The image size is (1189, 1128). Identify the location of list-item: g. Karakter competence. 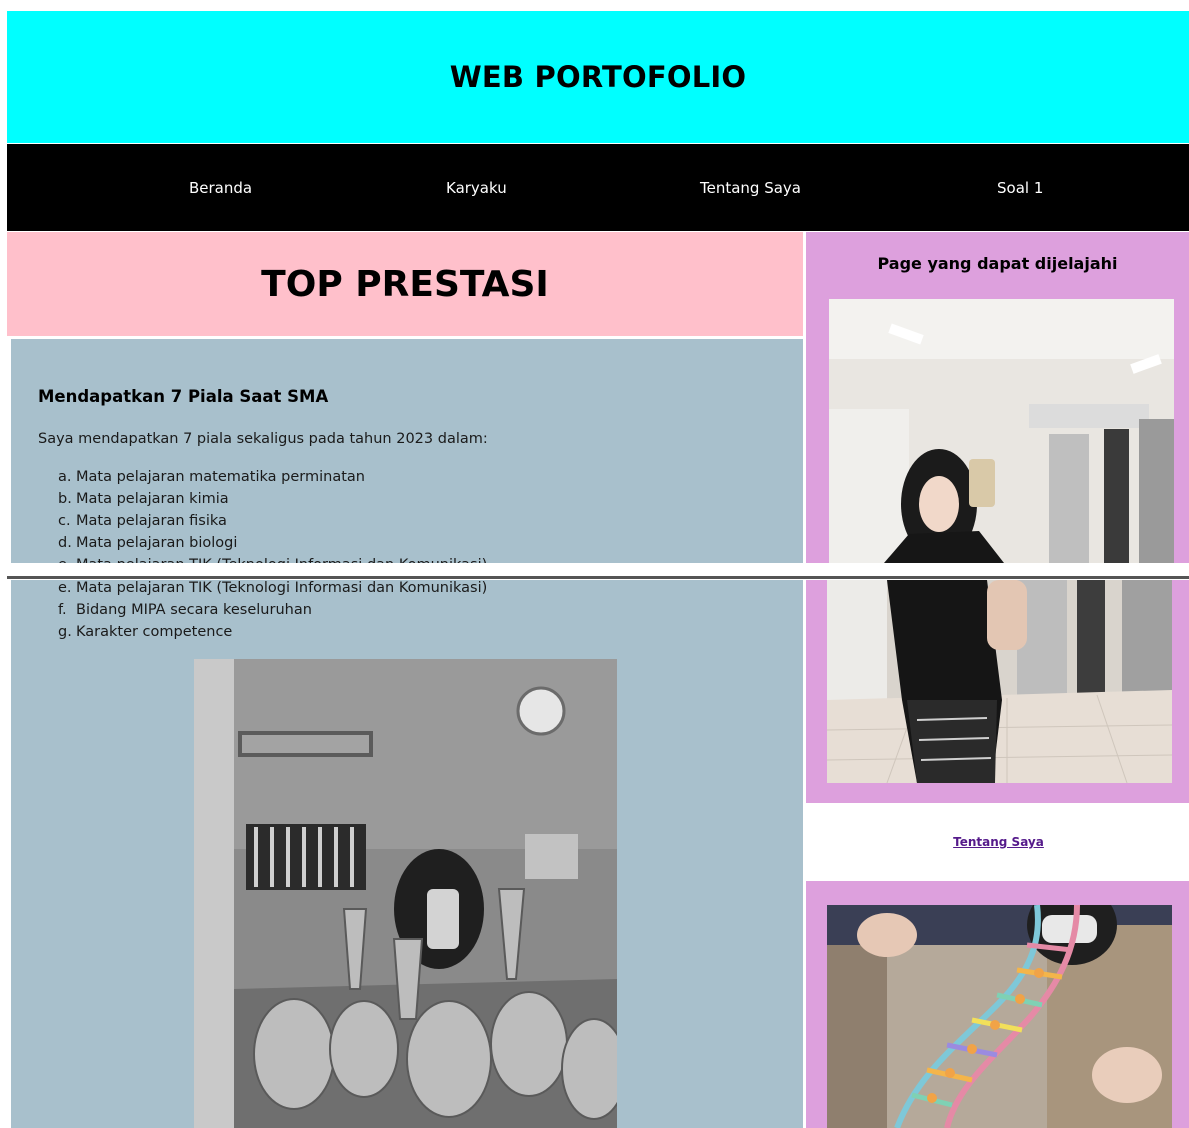
(145, 632).